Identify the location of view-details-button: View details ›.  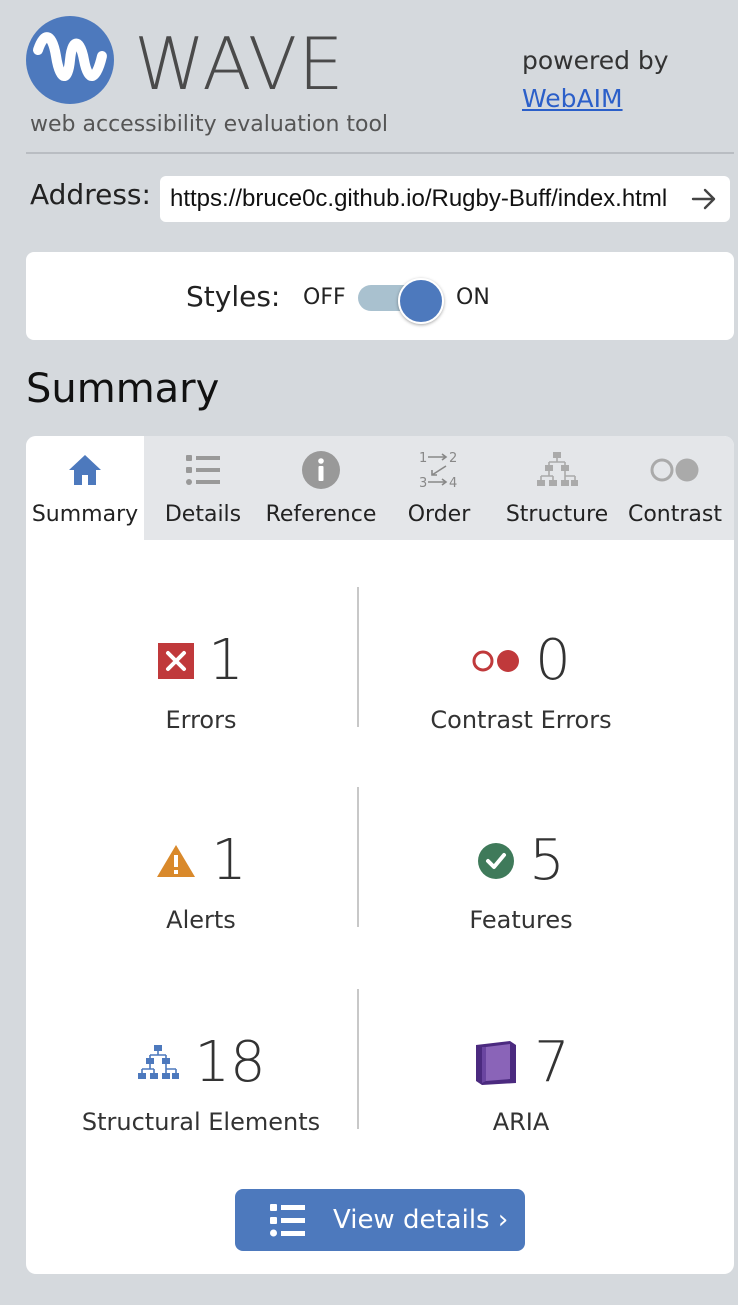
(380, 1220).